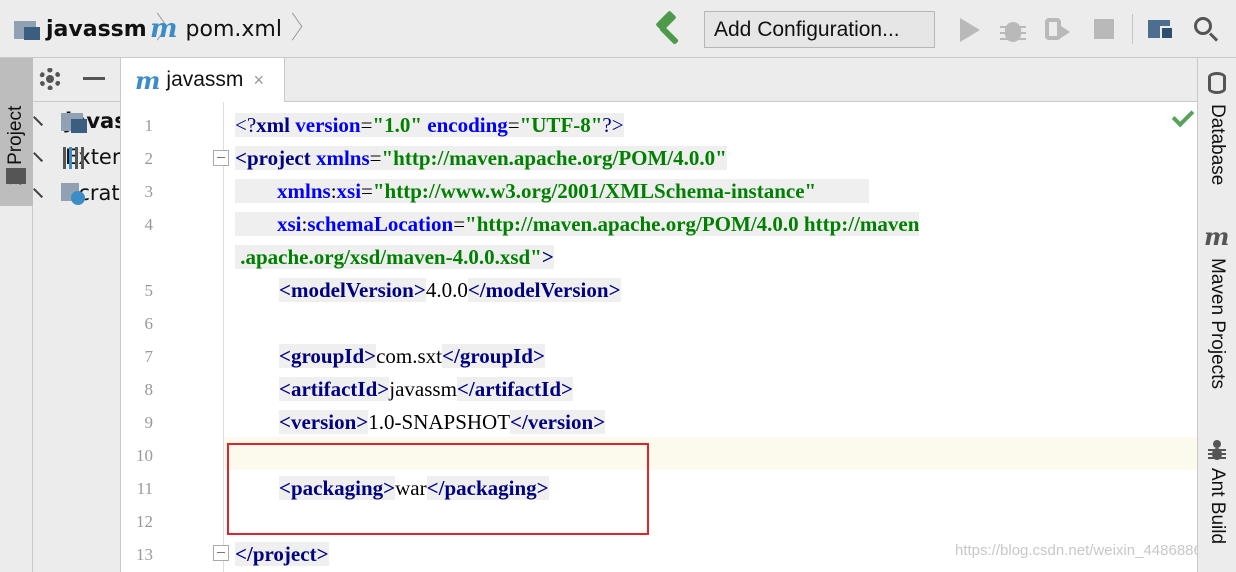 The height and width of the screenshot is (572, 1236). What do you see at coordinates (1105, 29) in the screenshot?
I see `stop-icon` at bounding box center [1105, 29].